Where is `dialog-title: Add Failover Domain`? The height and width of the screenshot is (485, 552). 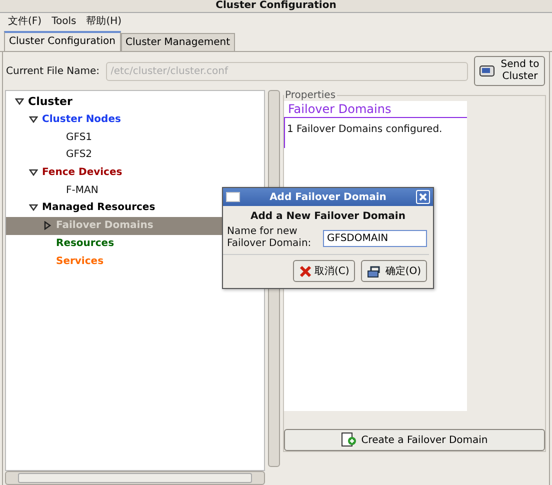 dialog-title: Add Failover Domain is located at coordinates (328, 197).